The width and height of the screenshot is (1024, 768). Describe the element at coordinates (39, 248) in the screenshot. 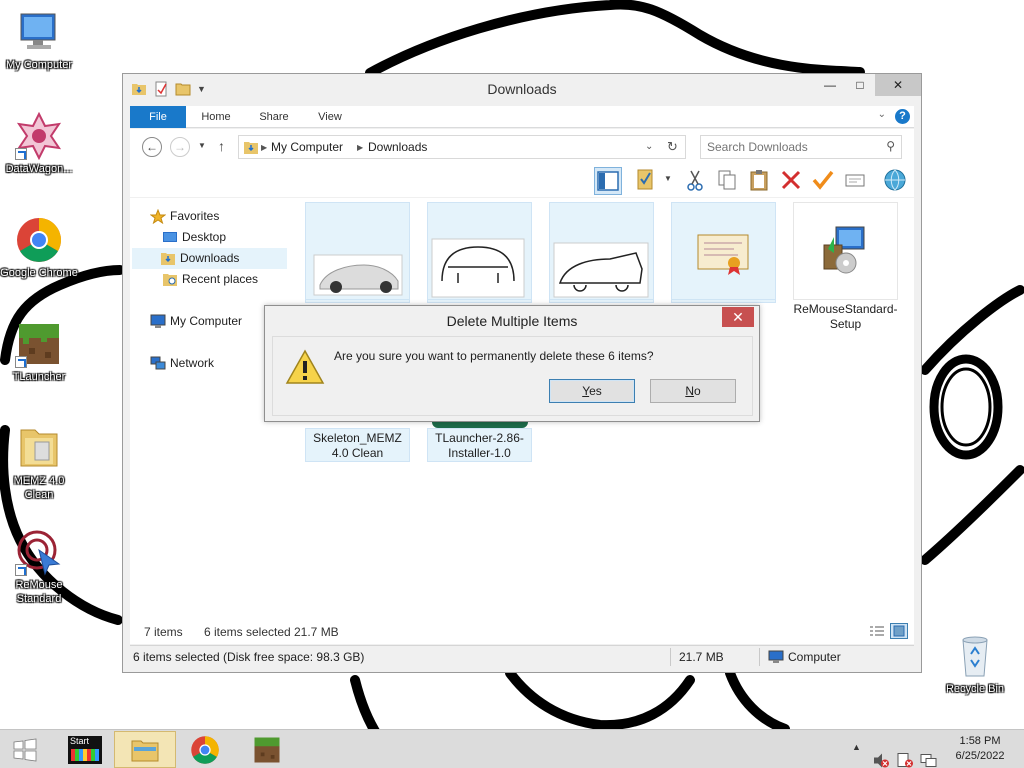

I see `desktop-icon-google-chrome: Google Chrome` at that location.